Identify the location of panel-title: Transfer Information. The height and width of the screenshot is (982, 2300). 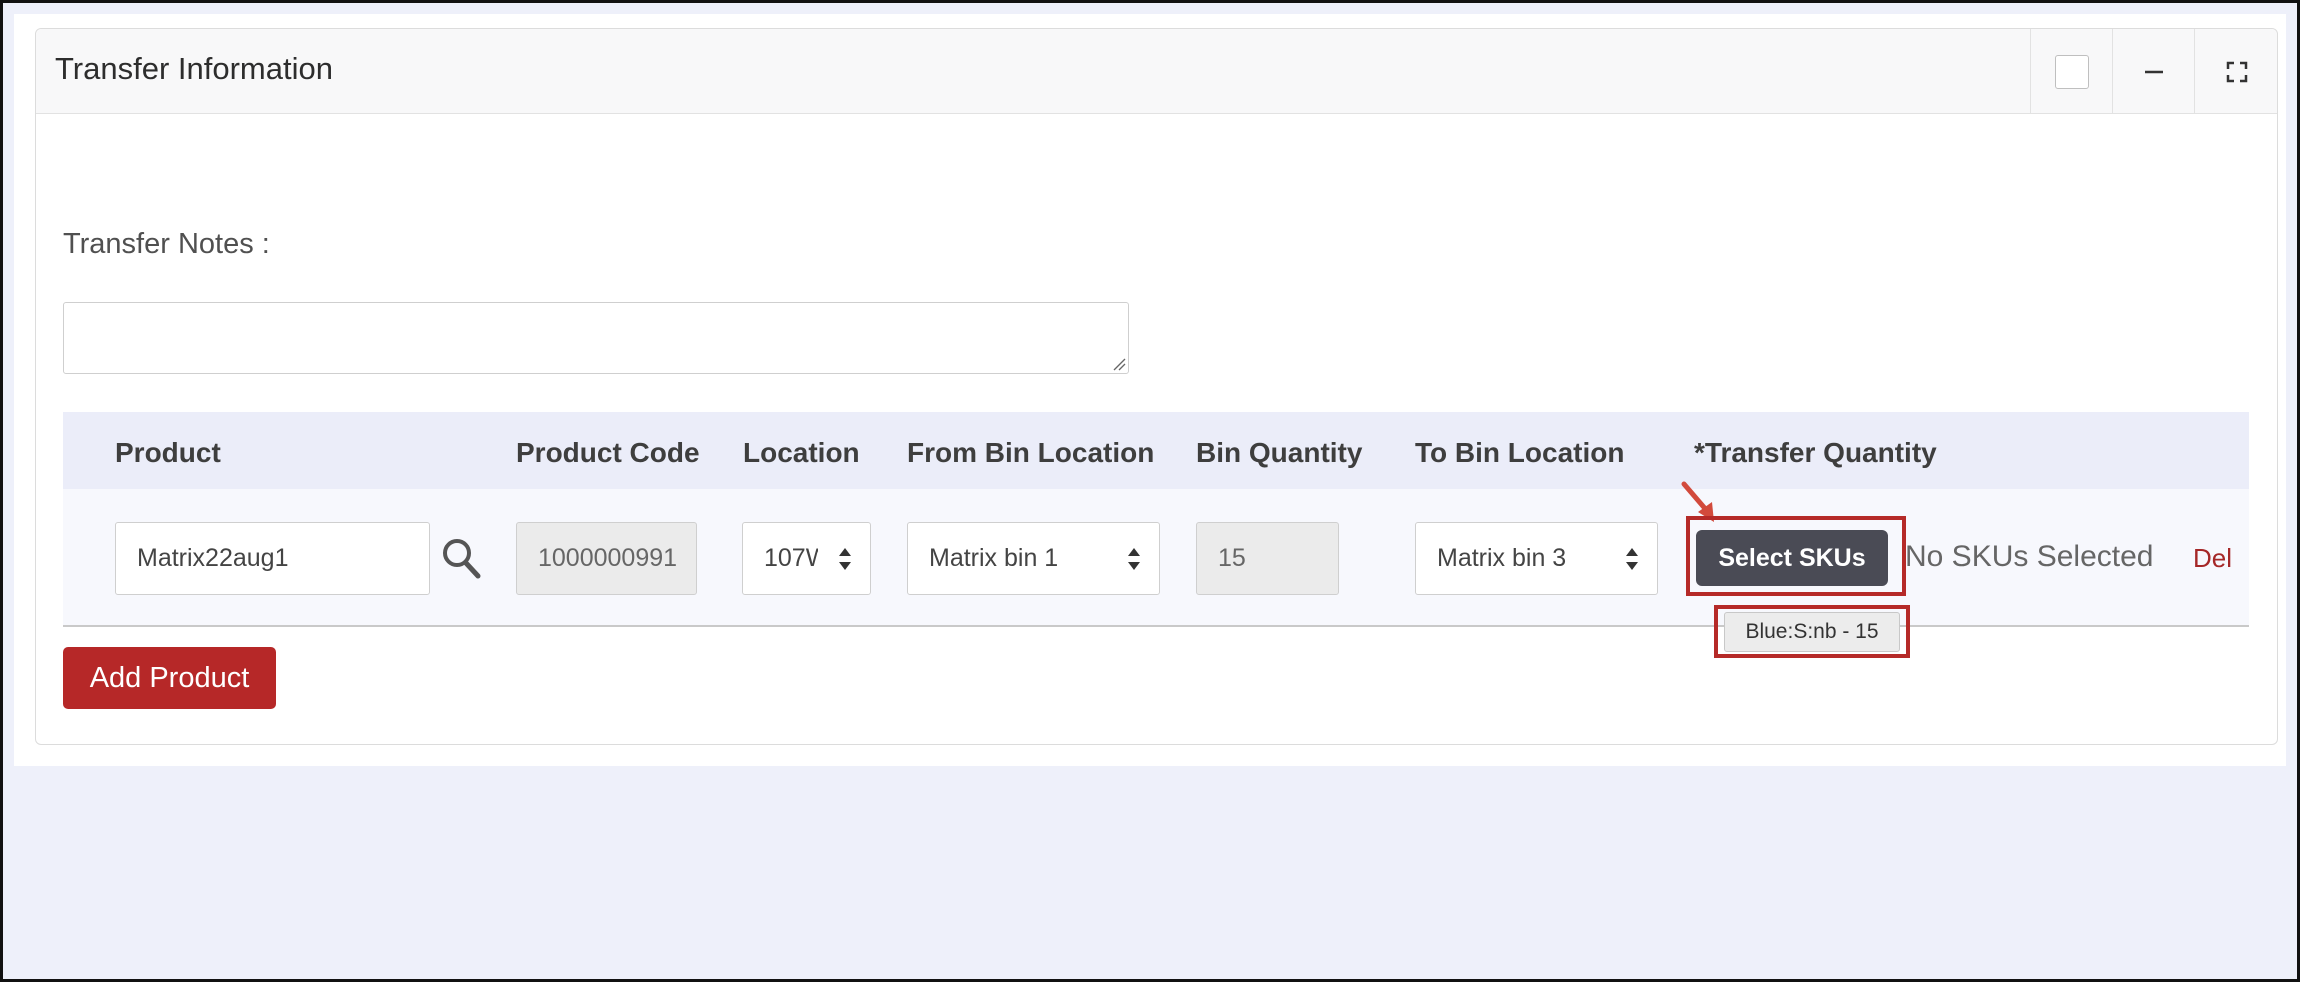
(194, 68).